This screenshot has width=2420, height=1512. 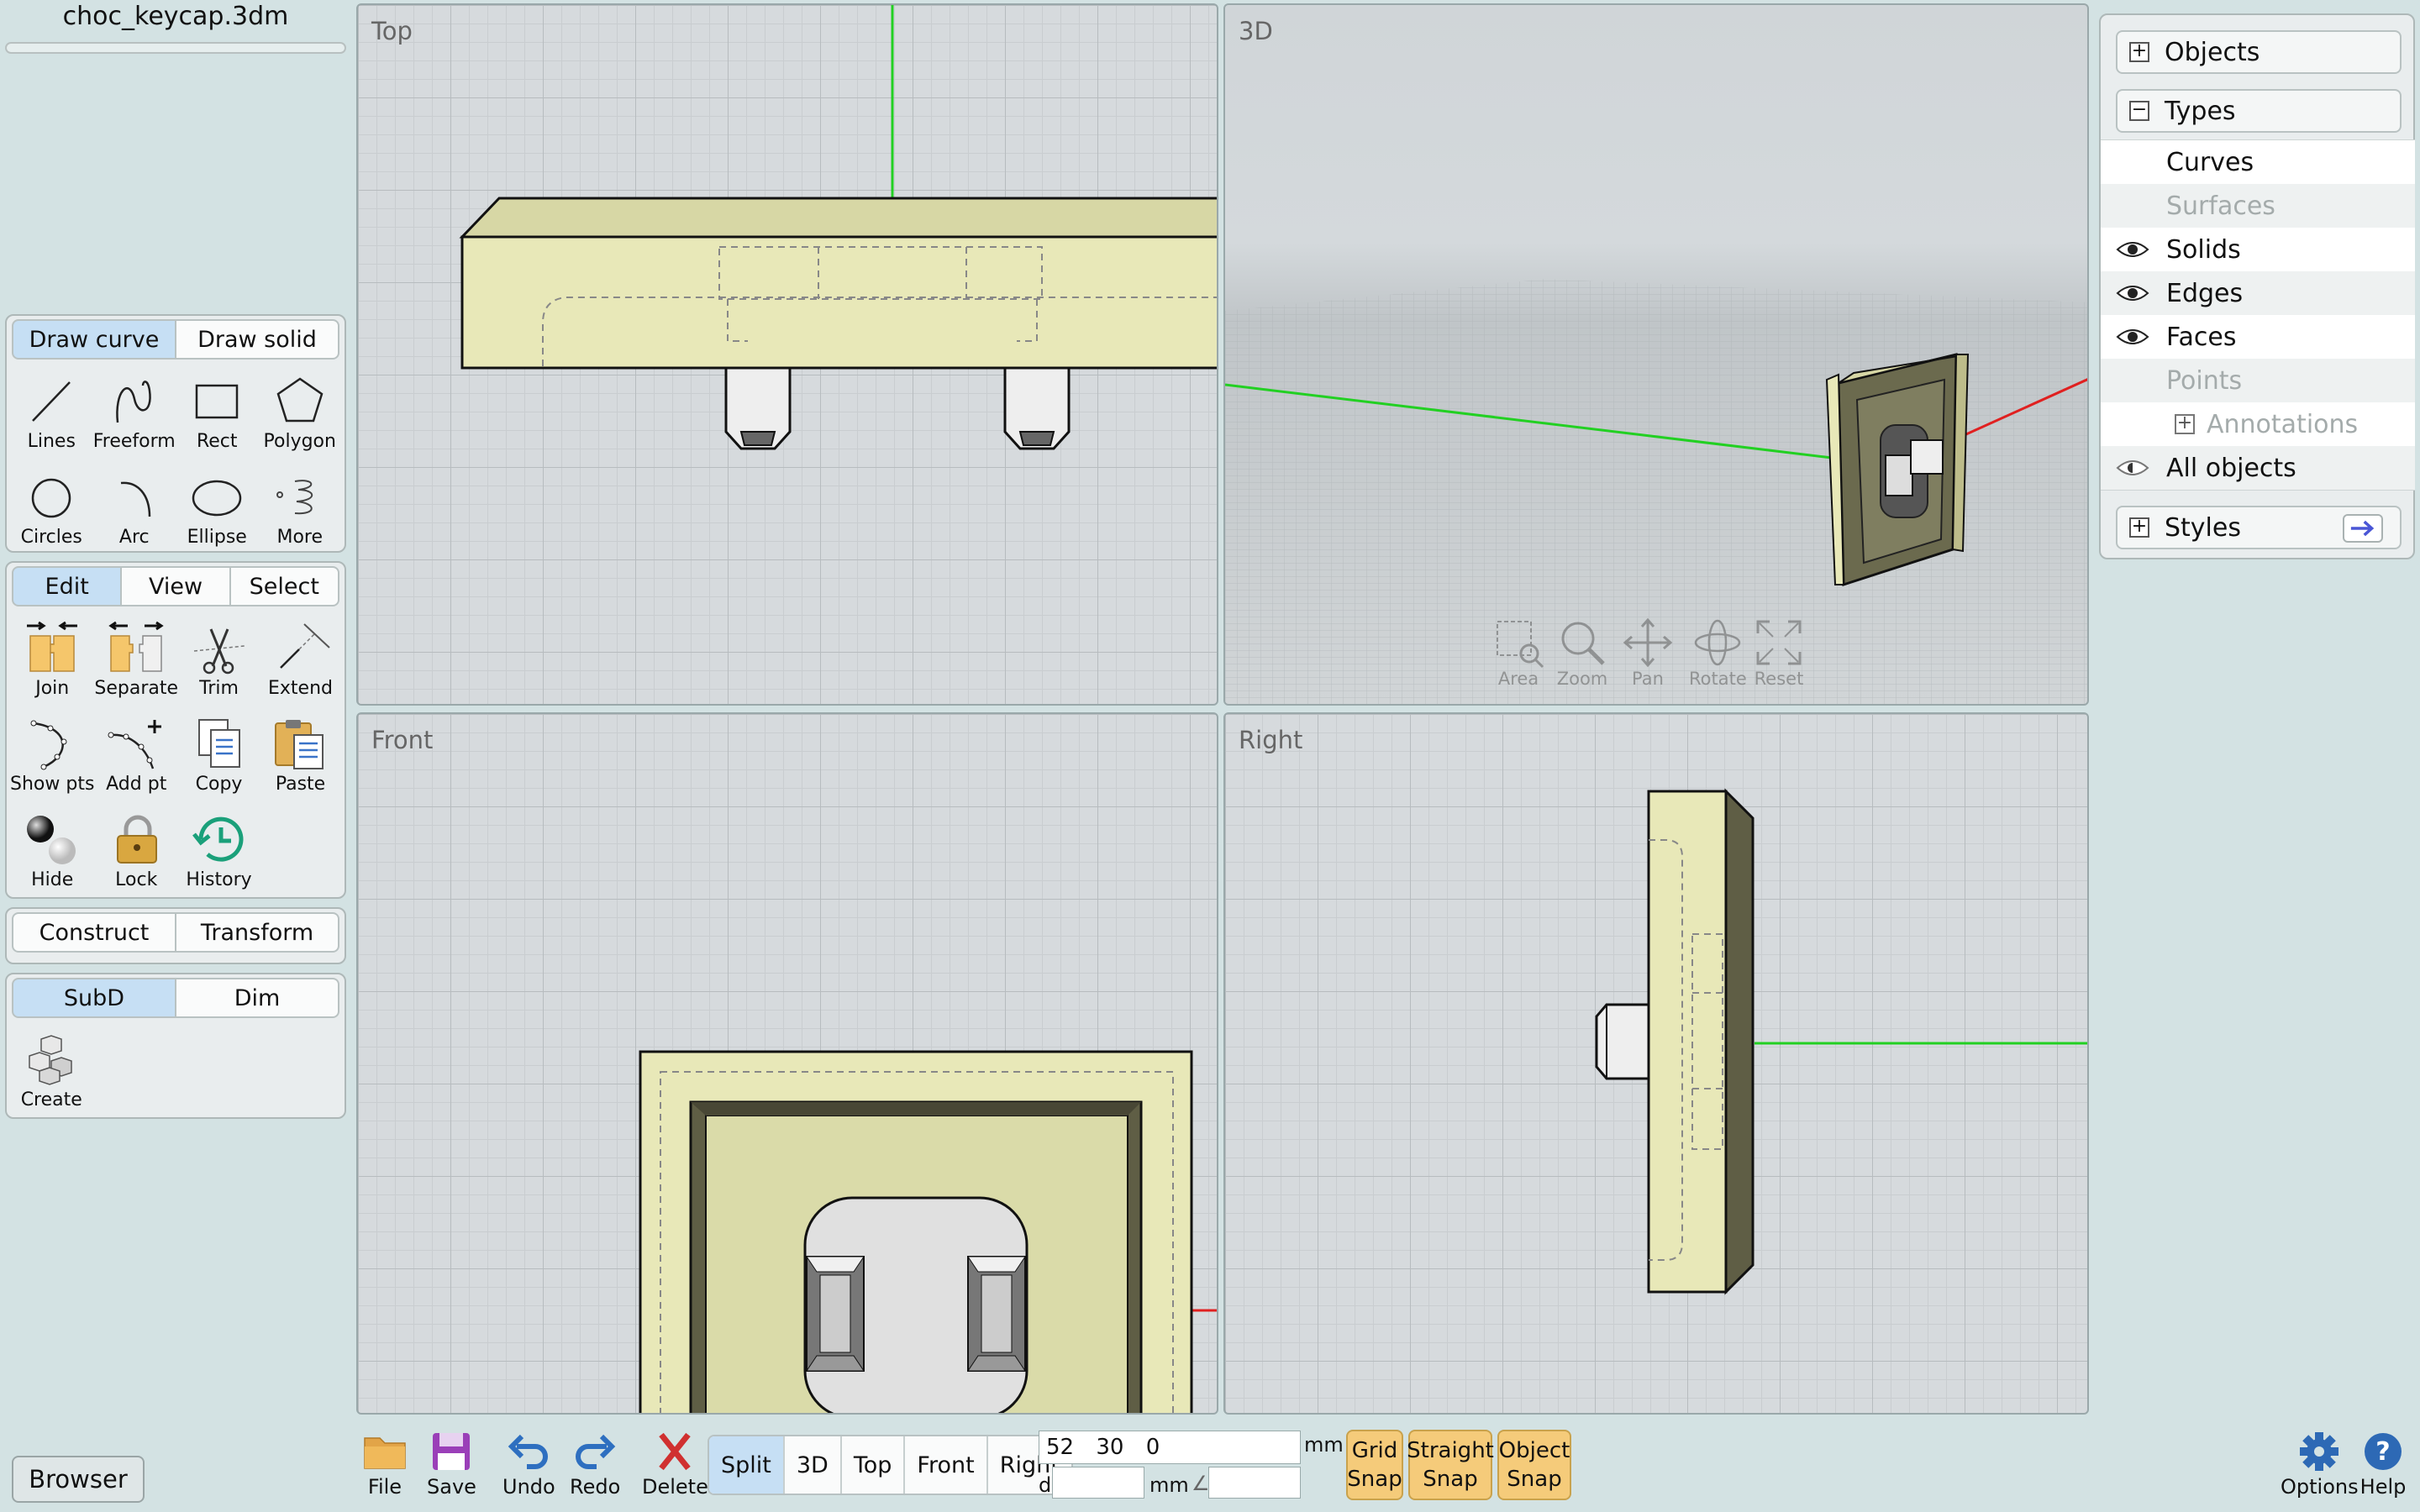 What do you see at coordinates (2258, 424) in the screenshot?
I see `type-annotations: + Annotations` at bounding box center [2258, 424].